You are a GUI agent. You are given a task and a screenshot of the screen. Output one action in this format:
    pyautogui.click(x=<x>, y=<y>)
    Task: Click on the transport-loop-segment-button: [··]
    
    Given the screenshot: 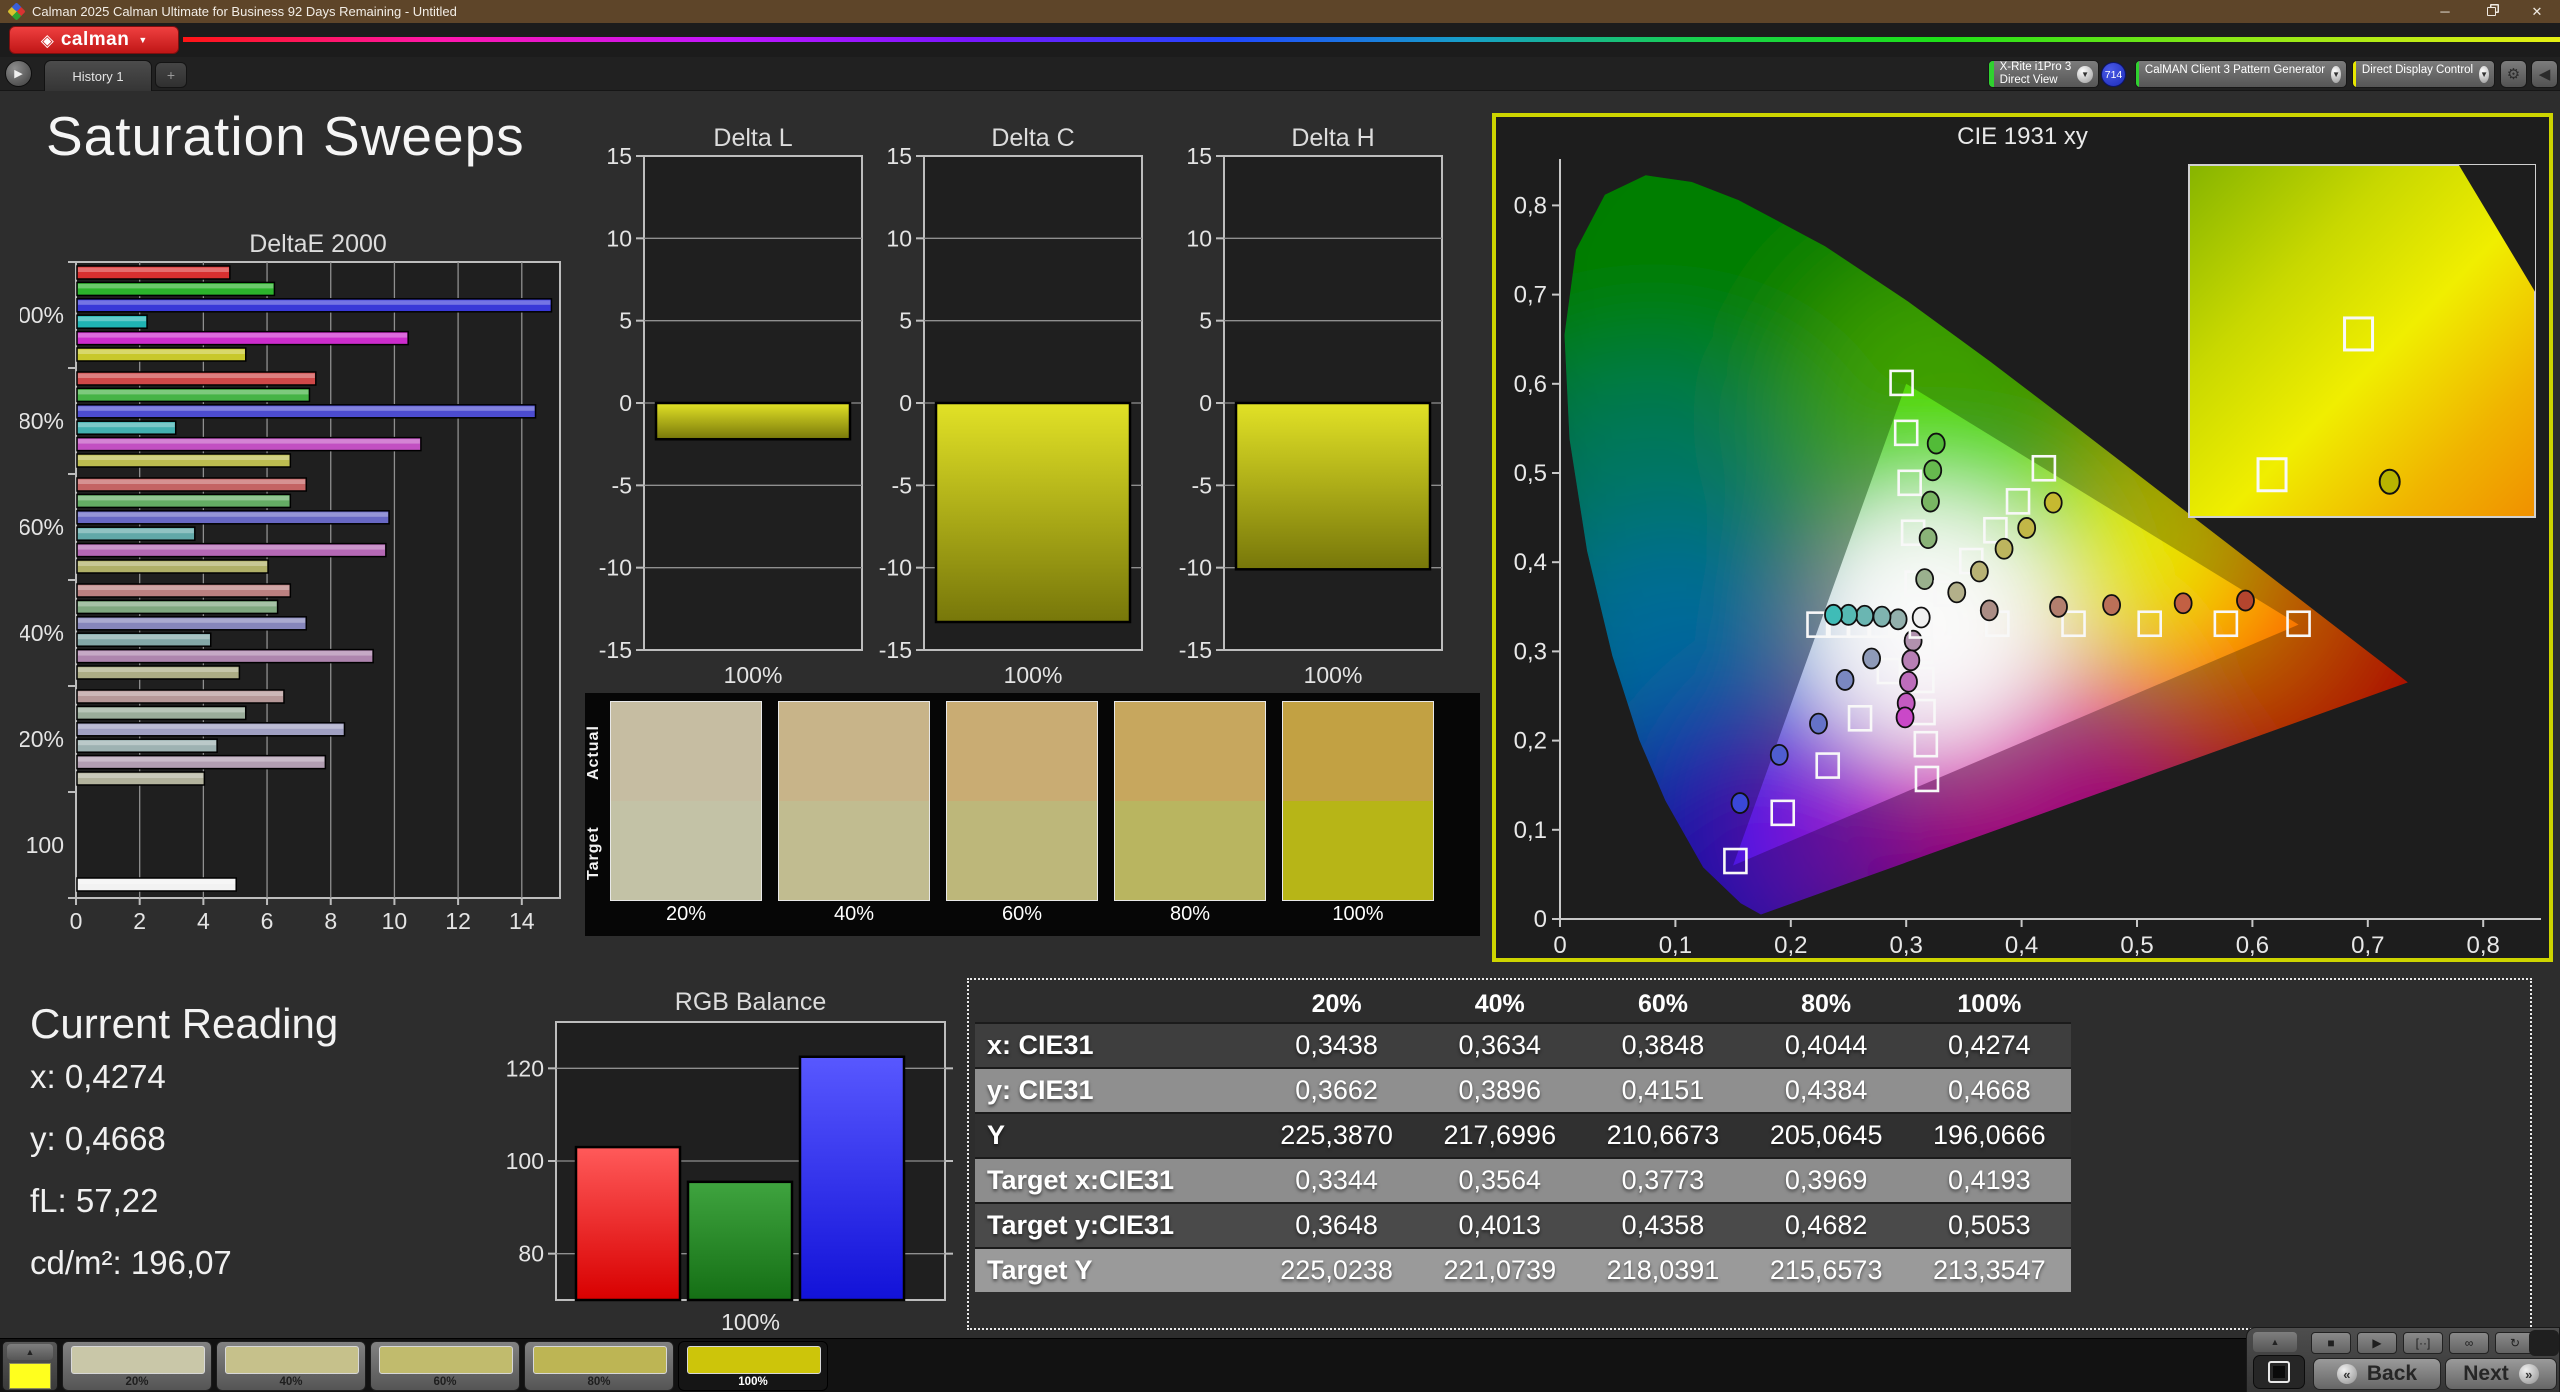 What is the action you would take?
    pyautogui.click(x=2423, y=1343)
    